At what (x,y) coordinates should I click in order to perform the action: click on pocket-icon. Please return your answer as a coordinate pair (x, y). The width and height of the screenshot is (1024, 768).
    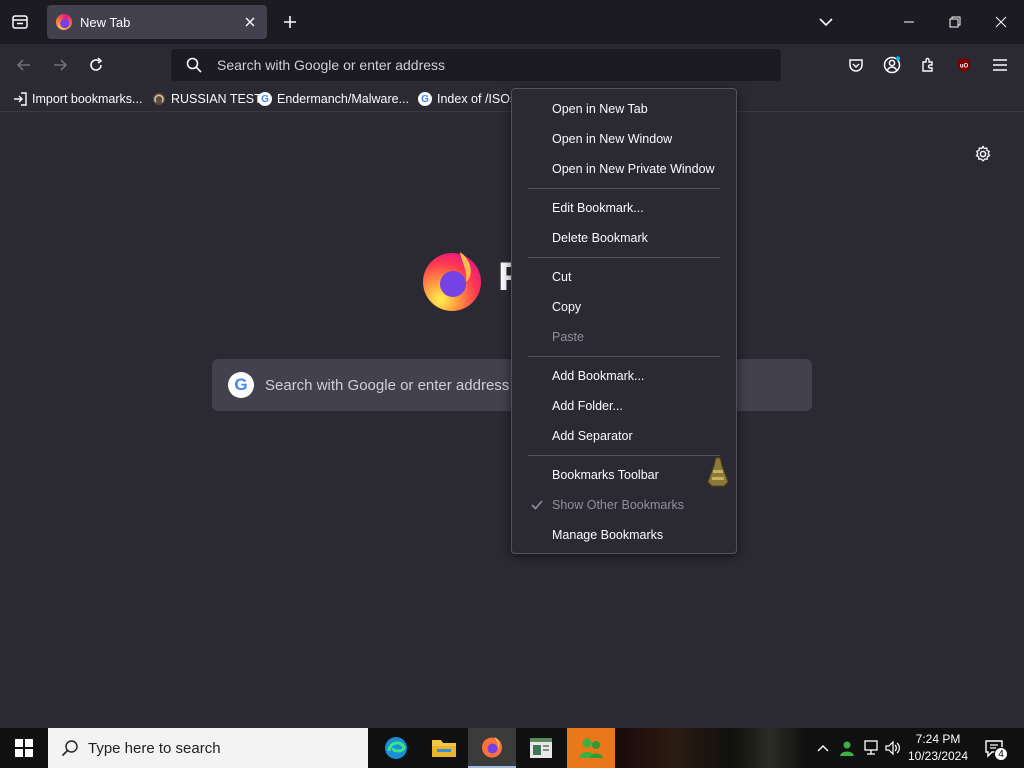
    Looking at the image, I should click on (856, 65).